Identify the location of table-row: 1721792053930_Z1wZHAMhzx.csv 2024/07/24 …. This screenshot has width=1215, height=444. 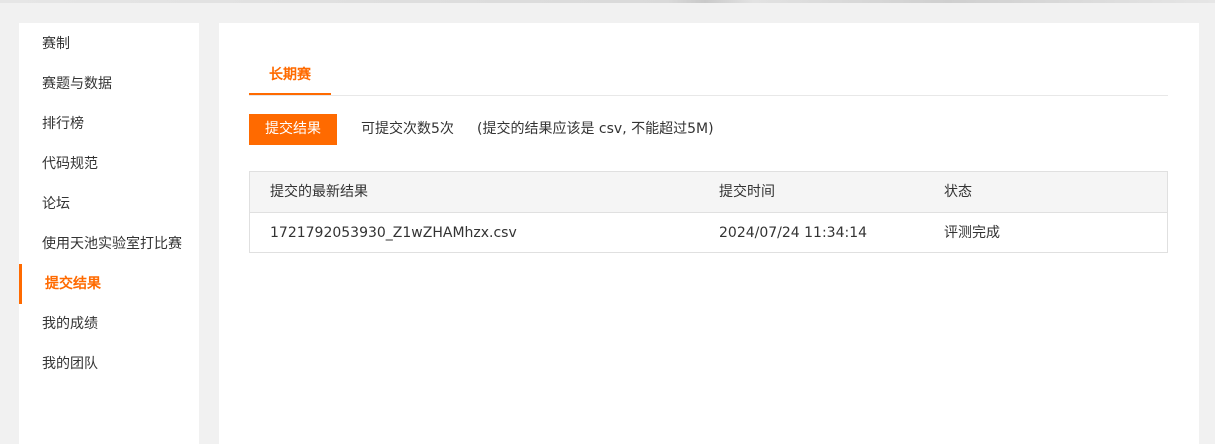
(708, 232).